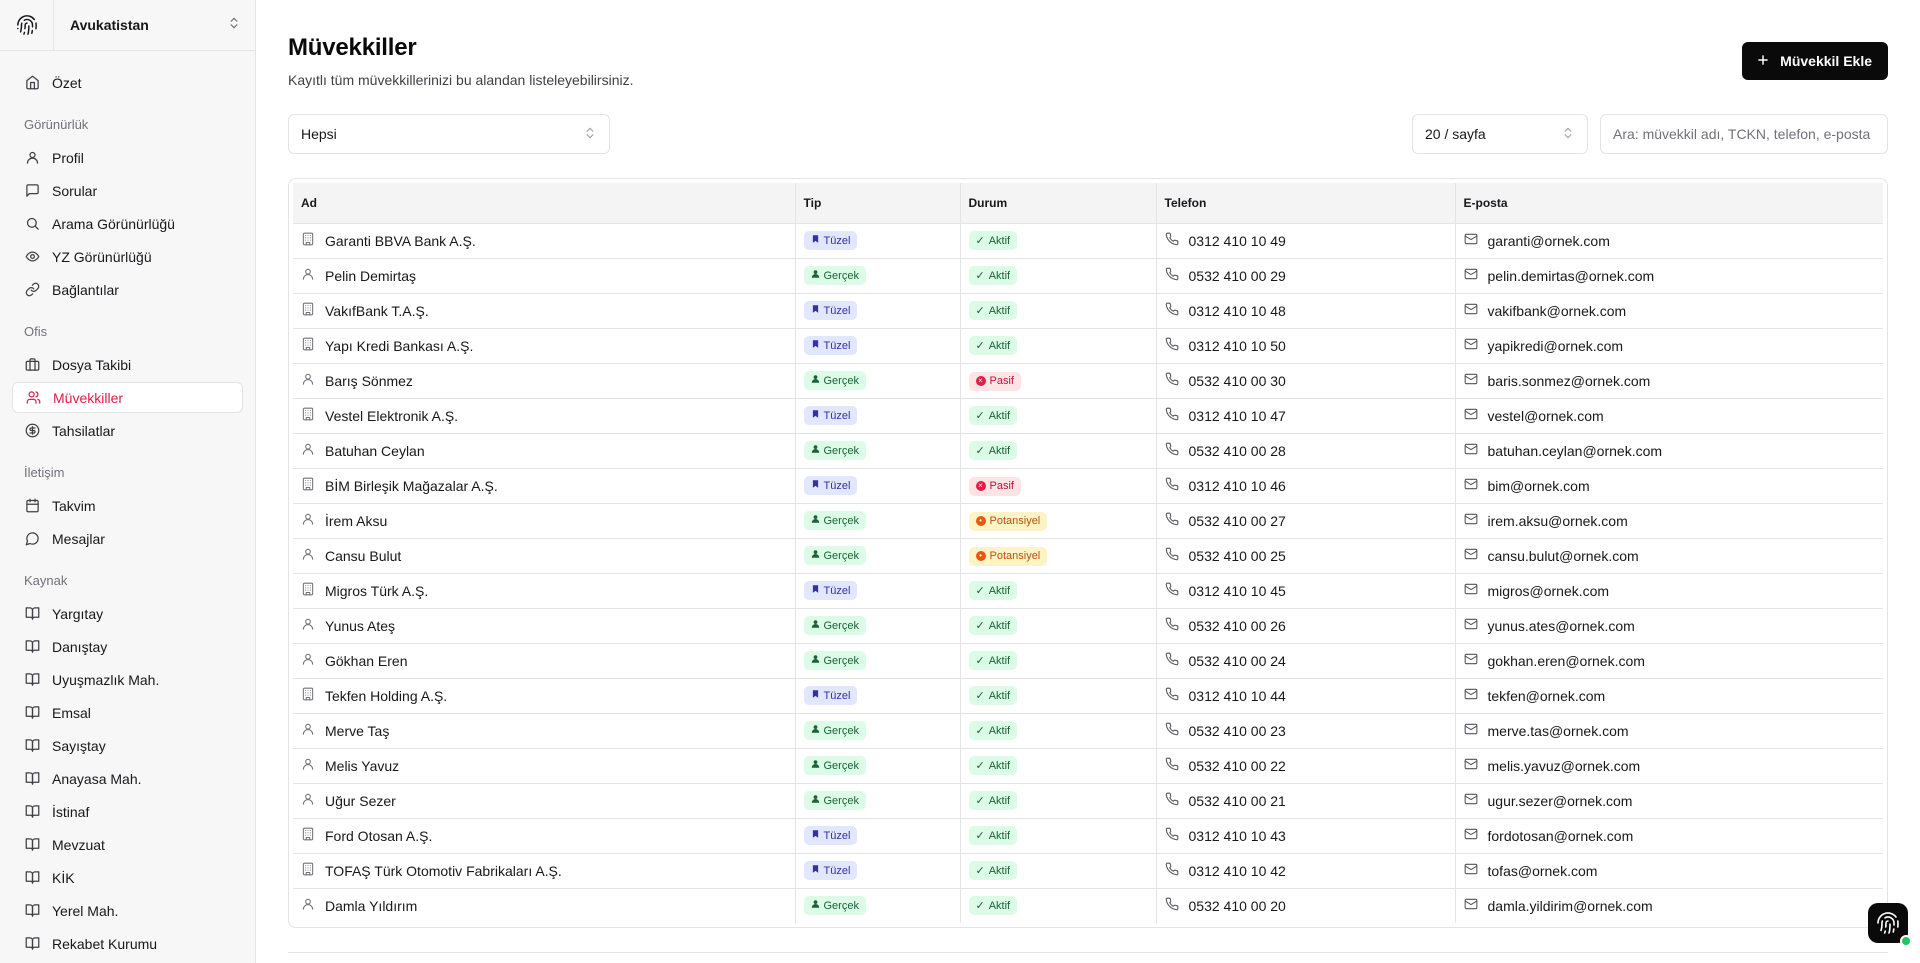  What do you see at coordinates (1237, 556) in the screenshot?
I see `phone-number: 0532 410 00 25` at bounding box center [1237, 556].